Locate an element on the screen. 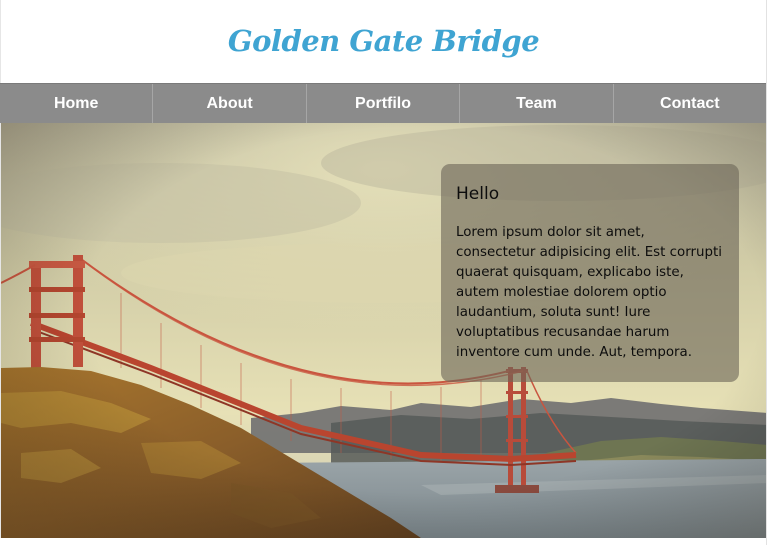 The height and width of the screenshot is (545, 771). site-title: Golden Gate Bridge is located at coordinates (383, 40).